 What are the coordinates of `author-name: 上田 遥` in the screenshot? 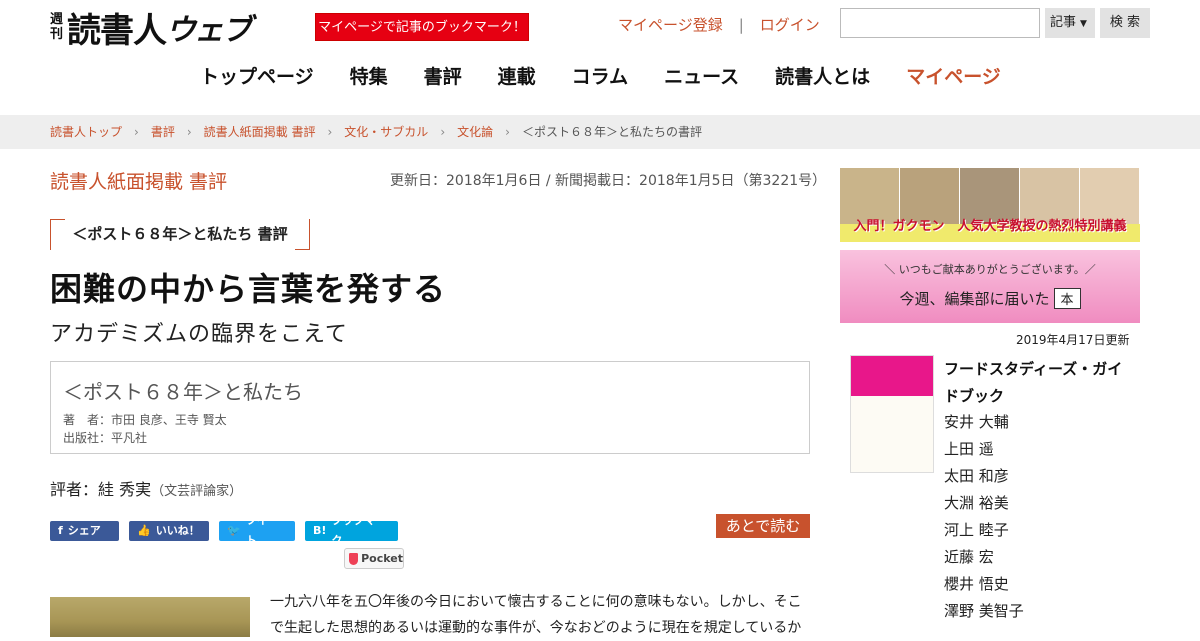 It's located at (969, 449).